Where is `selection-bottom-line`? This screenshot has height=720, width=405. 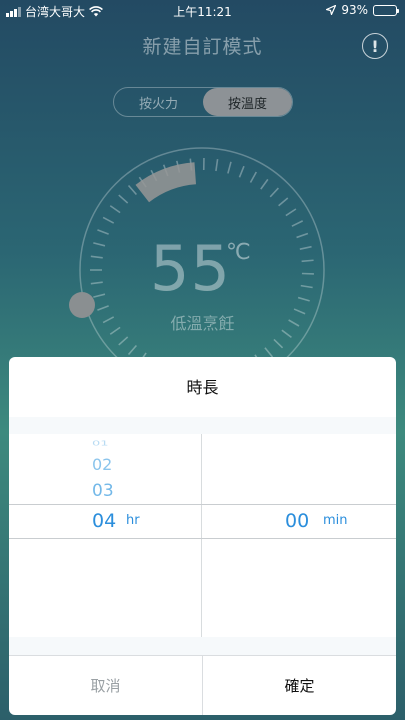
selection-bottom-line is located at coordinates (202, 538).